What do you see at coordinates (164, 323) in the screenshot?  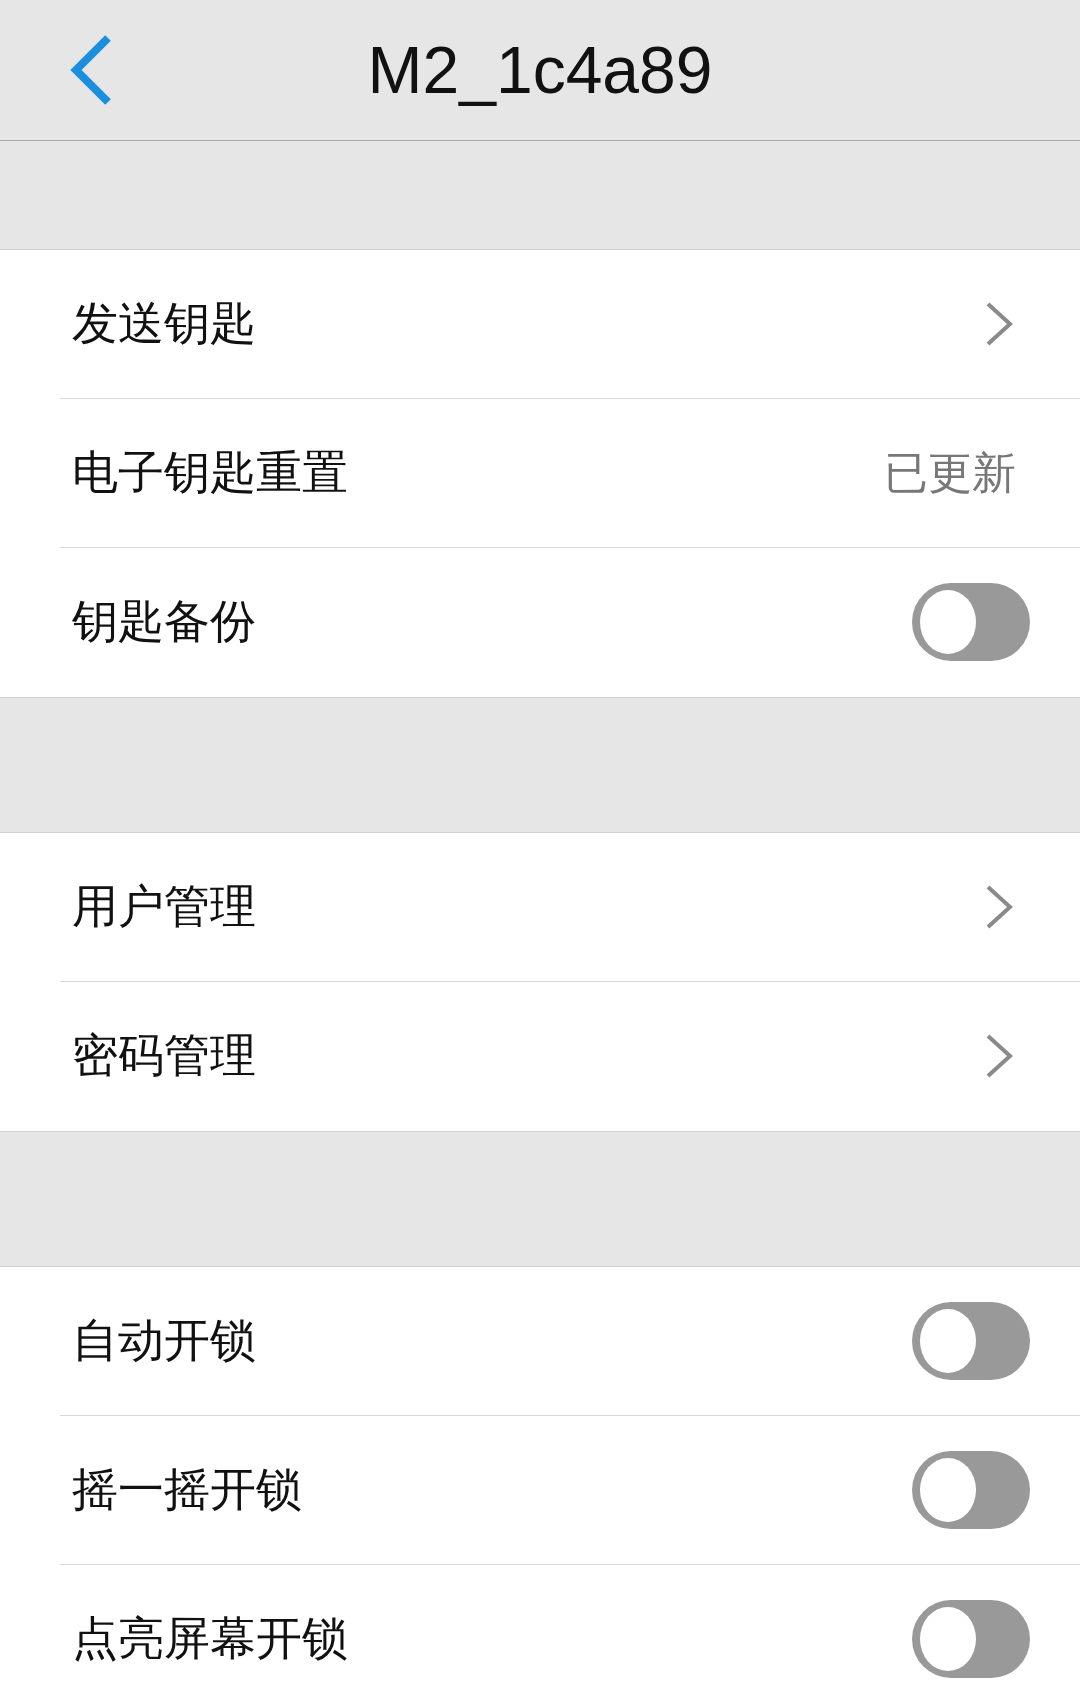 I see `setting-label: 发送钥匙` at bounding box center [164, 323].